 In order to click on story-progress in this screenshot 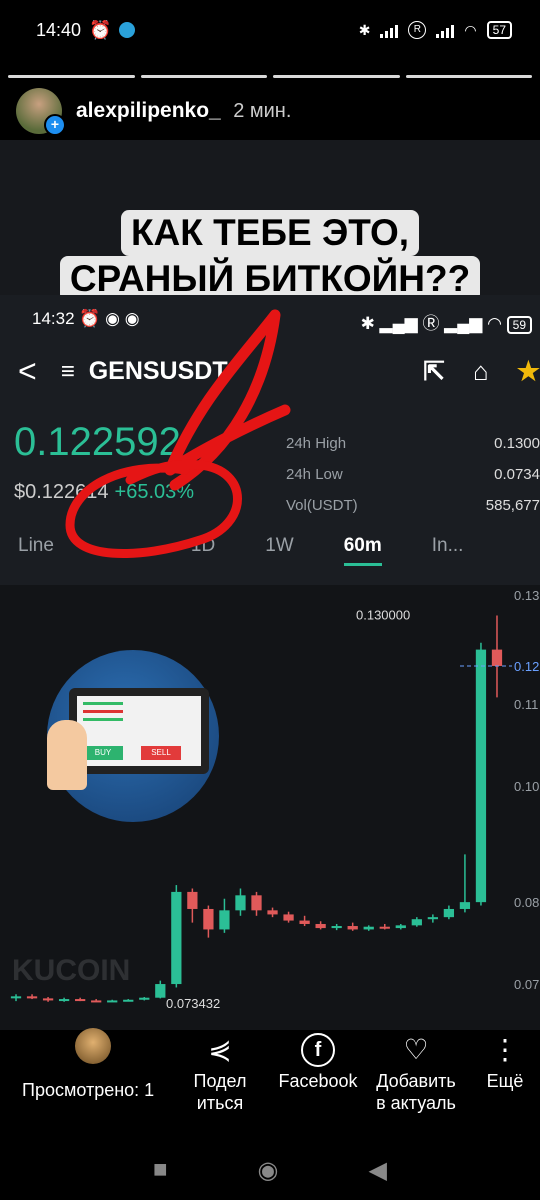, I will do `click(270, 76)`.